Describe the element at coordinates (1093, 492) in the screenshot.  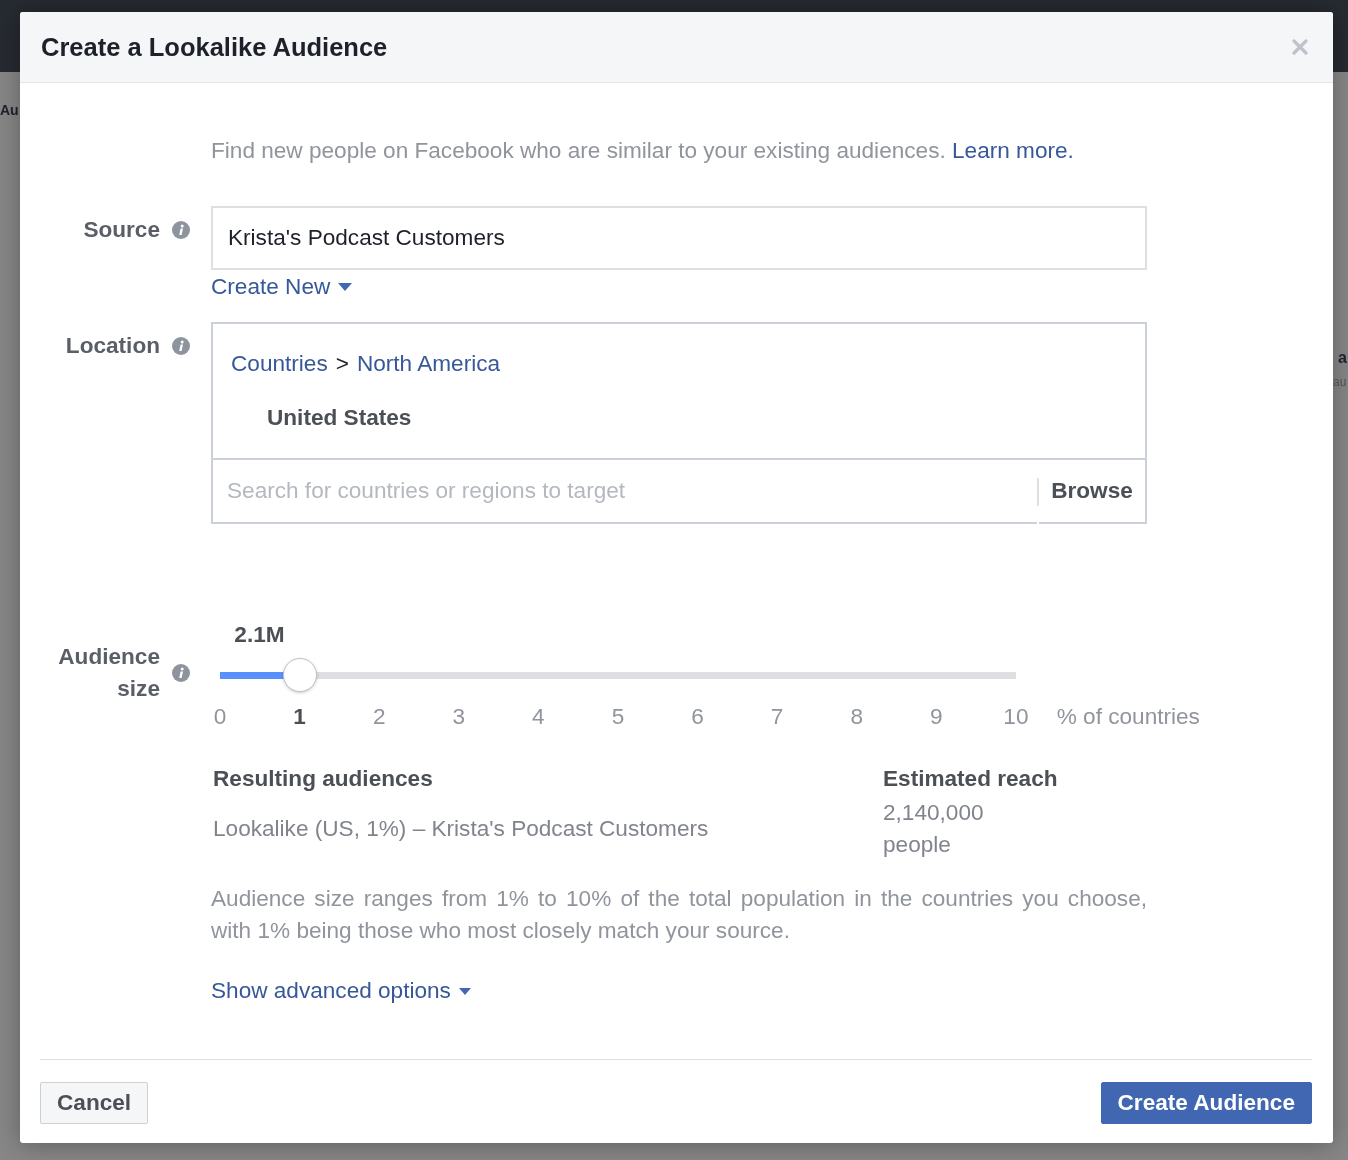
I see `browse-button: Browse` at that location.